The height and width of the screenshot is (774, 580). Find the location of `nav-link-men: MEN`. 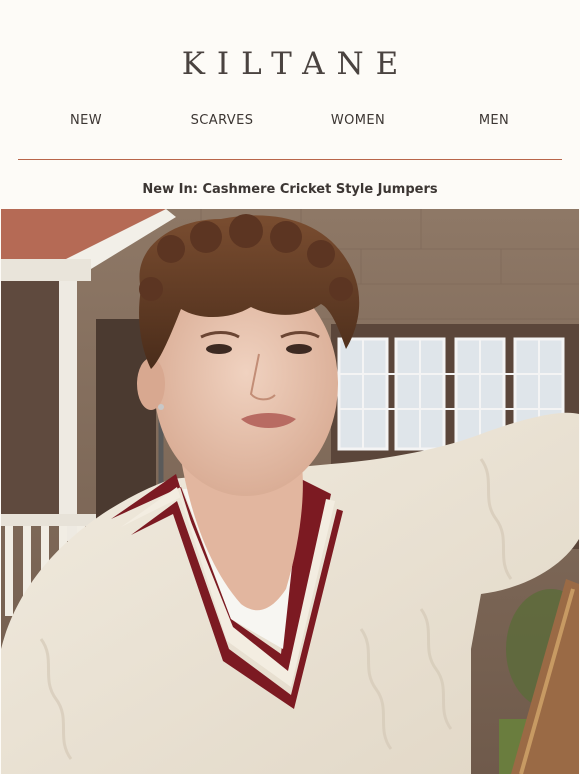

nav-link-men: MEN is located at coordinates (494, 120).